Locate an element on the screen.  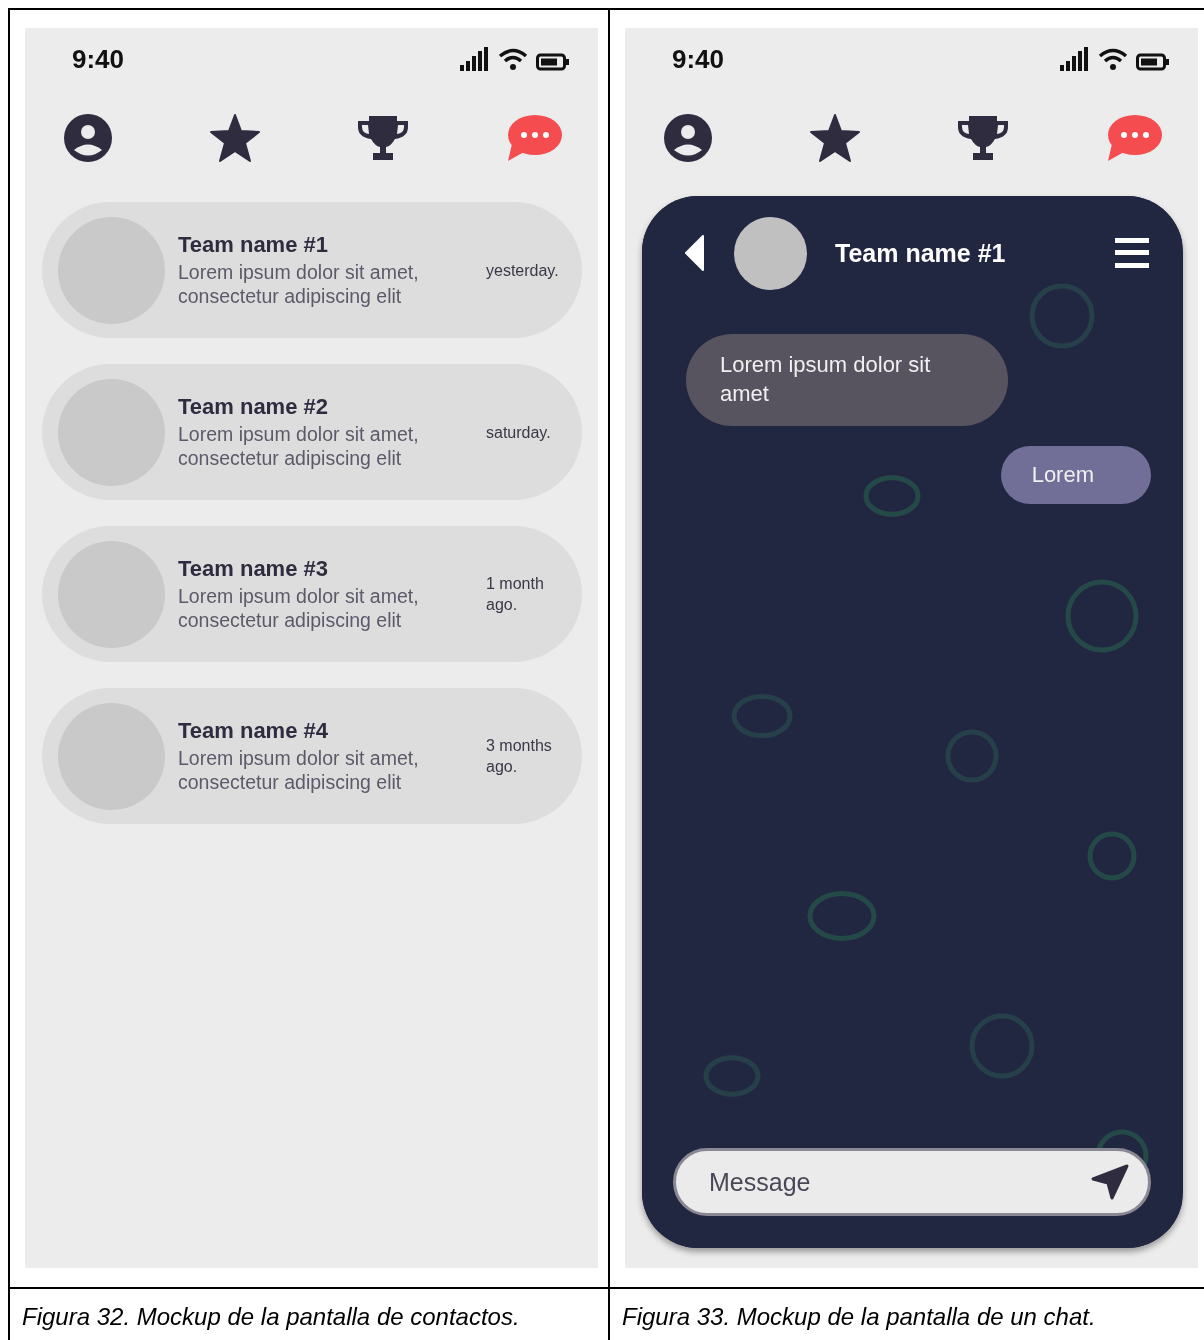
contact-card: Team name #4 Lorem ipsum dolor sit amet, consectetur adipiscing elit 3 months ago. is located at coordinates (312, 756).